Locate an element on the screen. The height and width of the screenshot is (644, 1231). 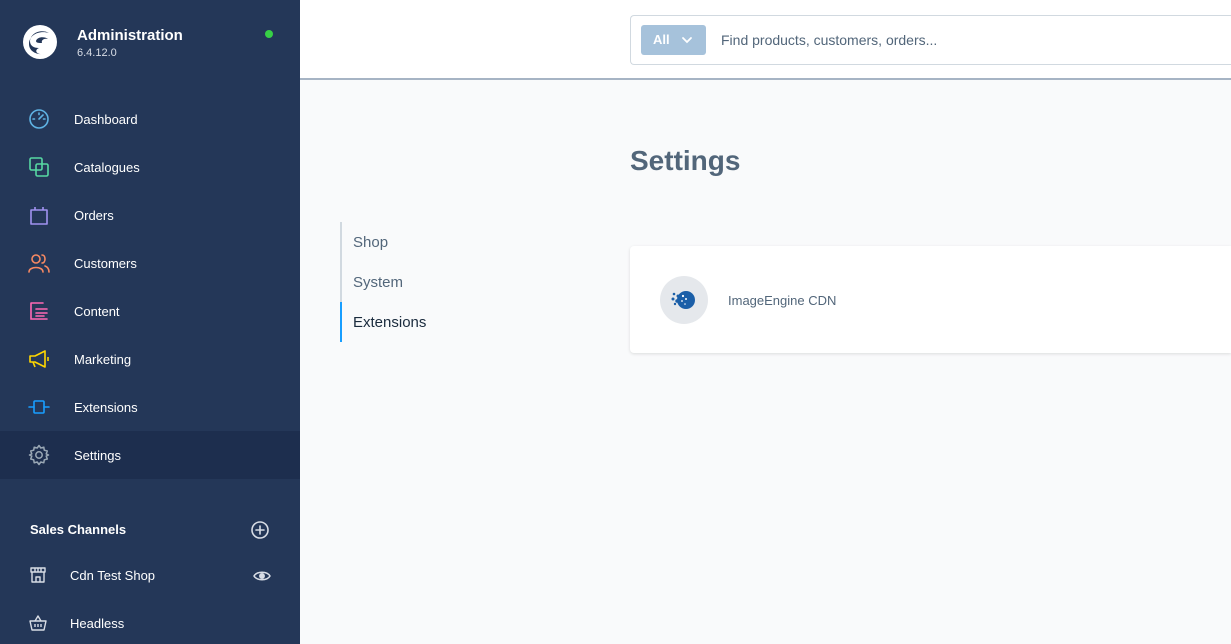
imageengine-logo-icon is located at coordinates (683, 300).